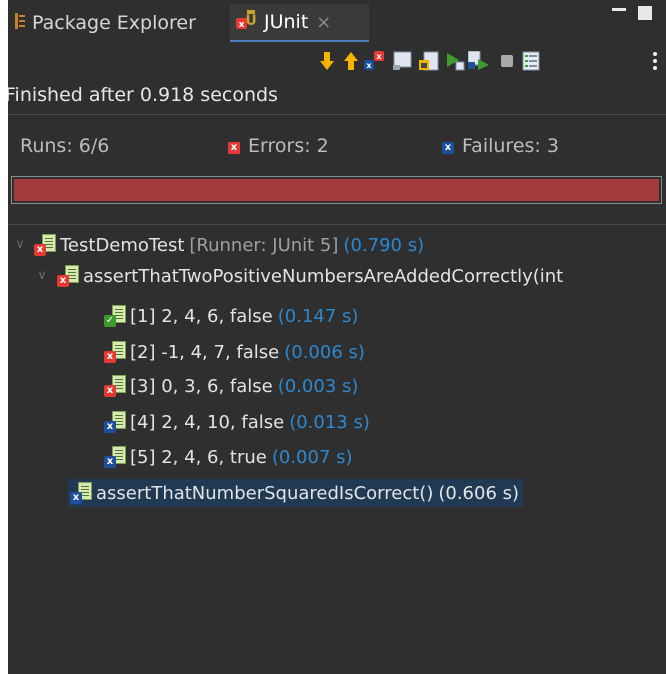  I want to click on tab-package-explorer-label: Package Explorer, so click(114, 23).